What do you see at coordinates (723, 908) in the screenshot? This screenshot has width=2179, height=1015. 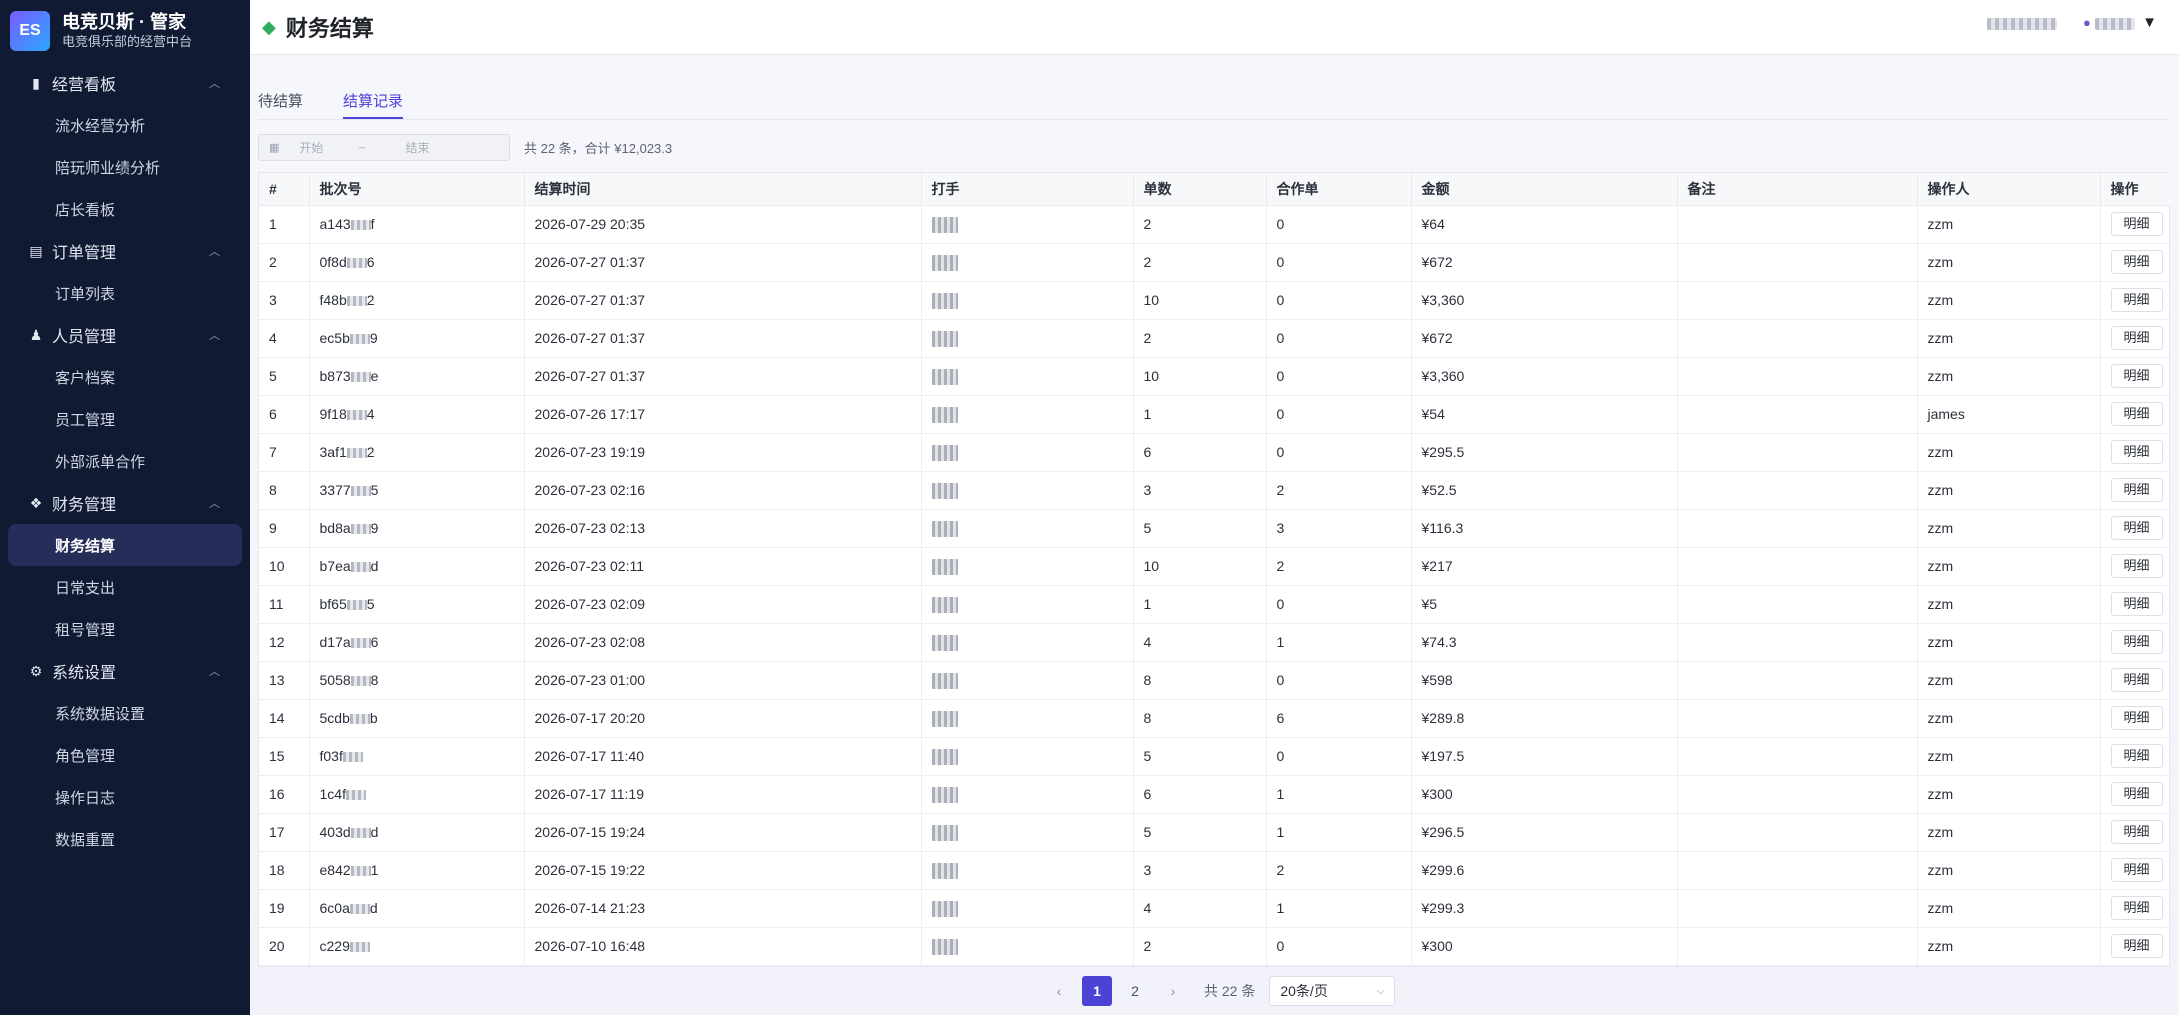 I see `cell-settle-time: 2026-07-14 21:23` at bounding box center [723, 908].